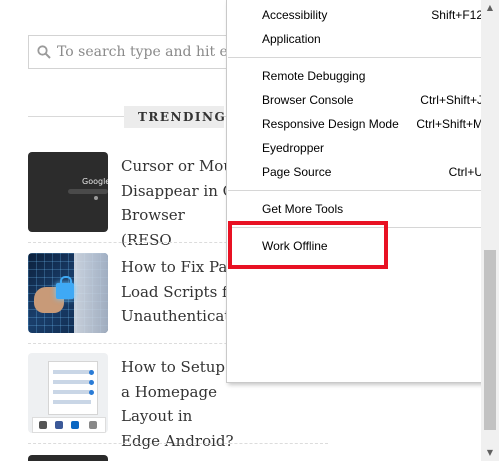  Describe the element at coordinates (308, 100) in the screenshot. I see `menu-item-label: Browser Console` at that location.